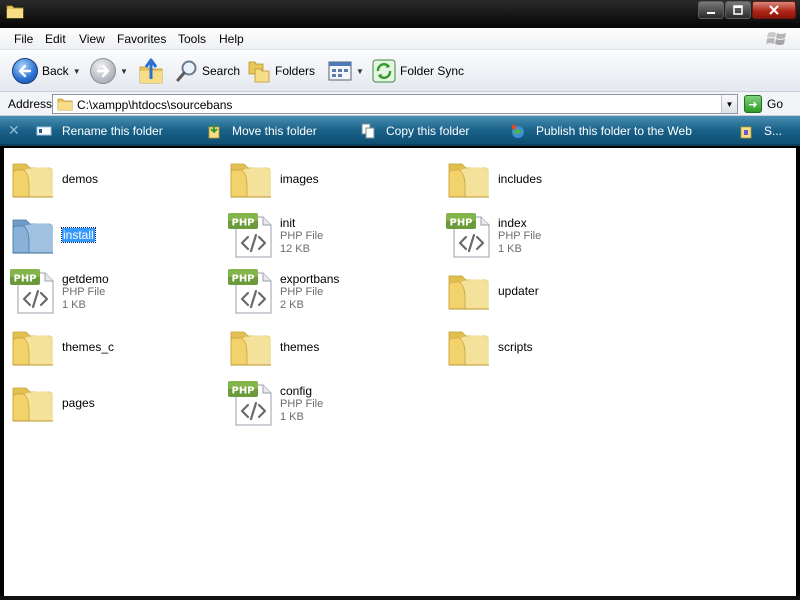 This screenshot has height=600, width=800. Describe the element at coordinates (114, 236) in the screenshot. I see `folder-item: install` at that location.